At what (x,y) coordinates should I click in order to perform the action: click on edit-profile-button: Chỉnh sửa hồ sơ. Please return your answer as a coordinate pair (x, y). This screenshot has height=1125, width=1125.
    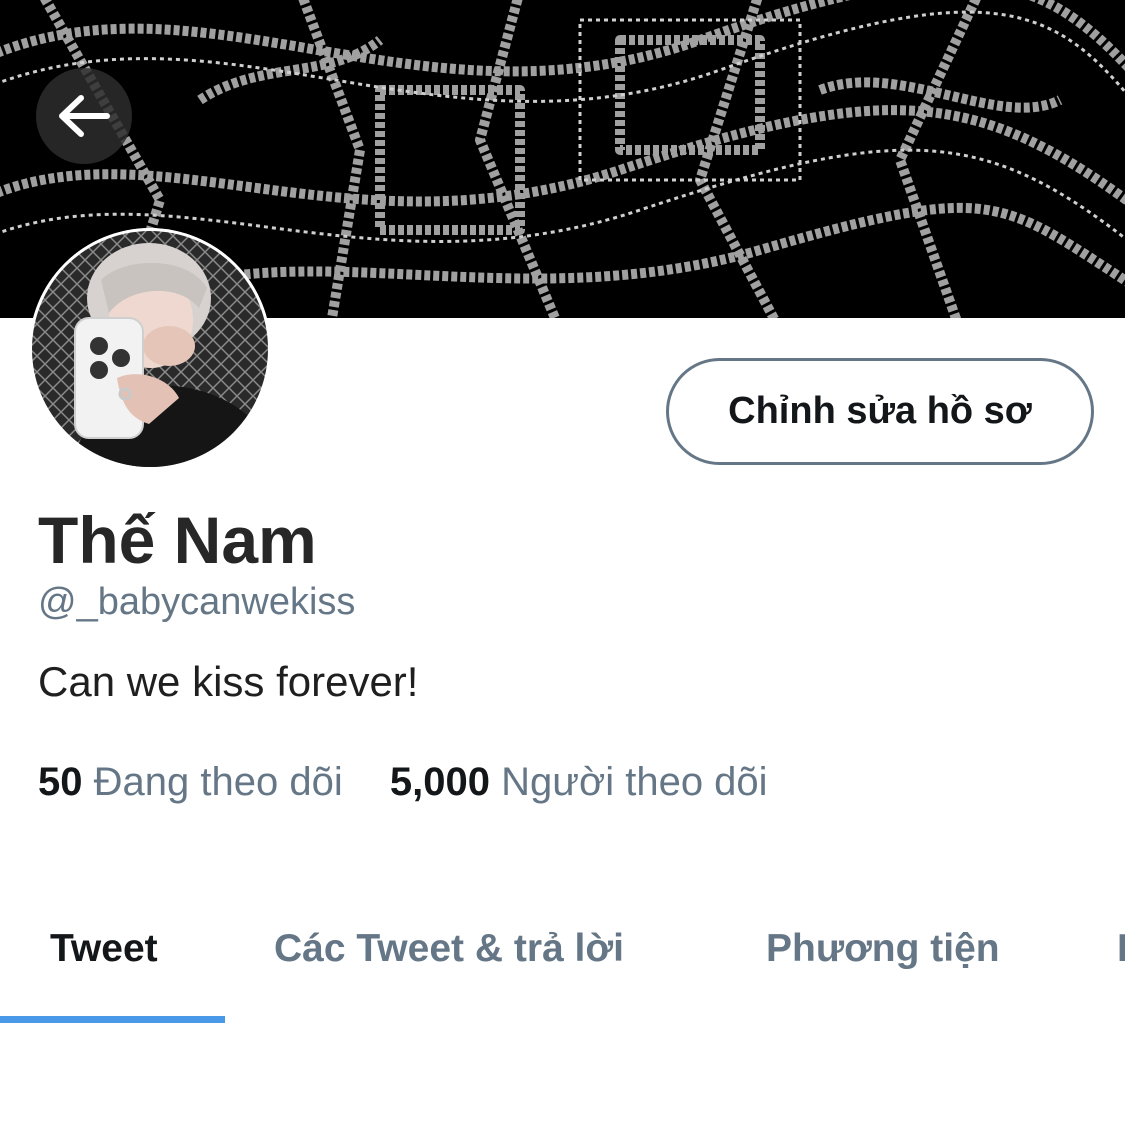
    Looking at the image, I should click on (880, 411).